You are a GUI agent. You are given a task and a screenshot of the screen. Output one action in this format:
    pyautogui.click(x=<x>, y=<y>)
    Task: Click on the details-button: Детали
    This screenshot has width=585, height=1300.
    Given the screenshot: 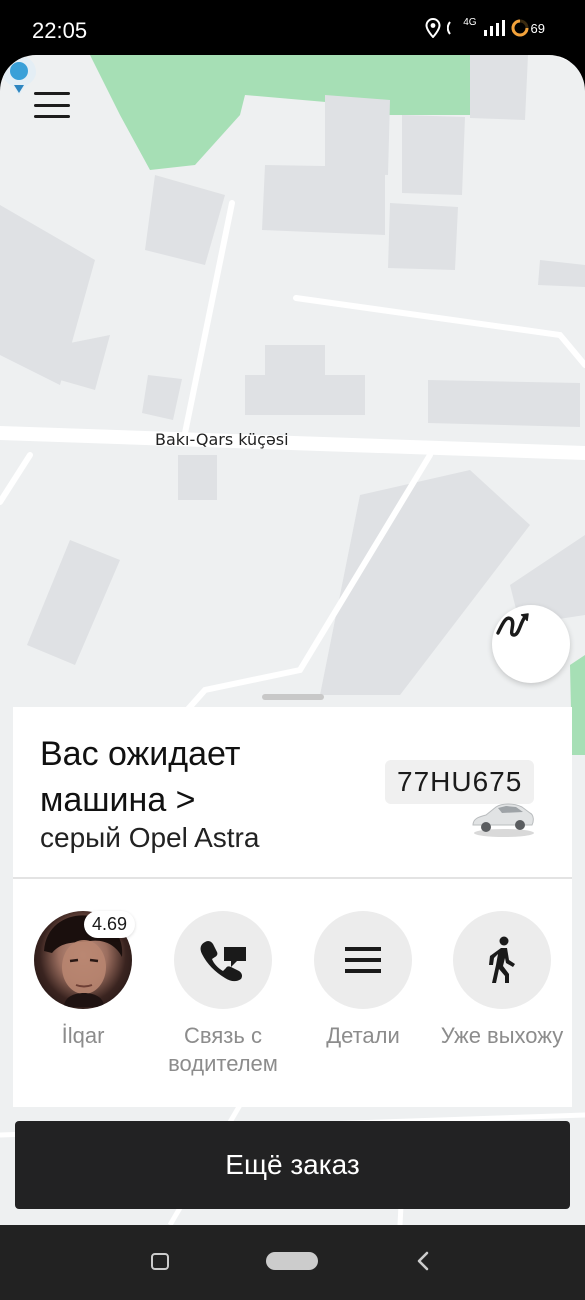 What is the action you would take?
    pyautogui.click(x=363, y=980)
    